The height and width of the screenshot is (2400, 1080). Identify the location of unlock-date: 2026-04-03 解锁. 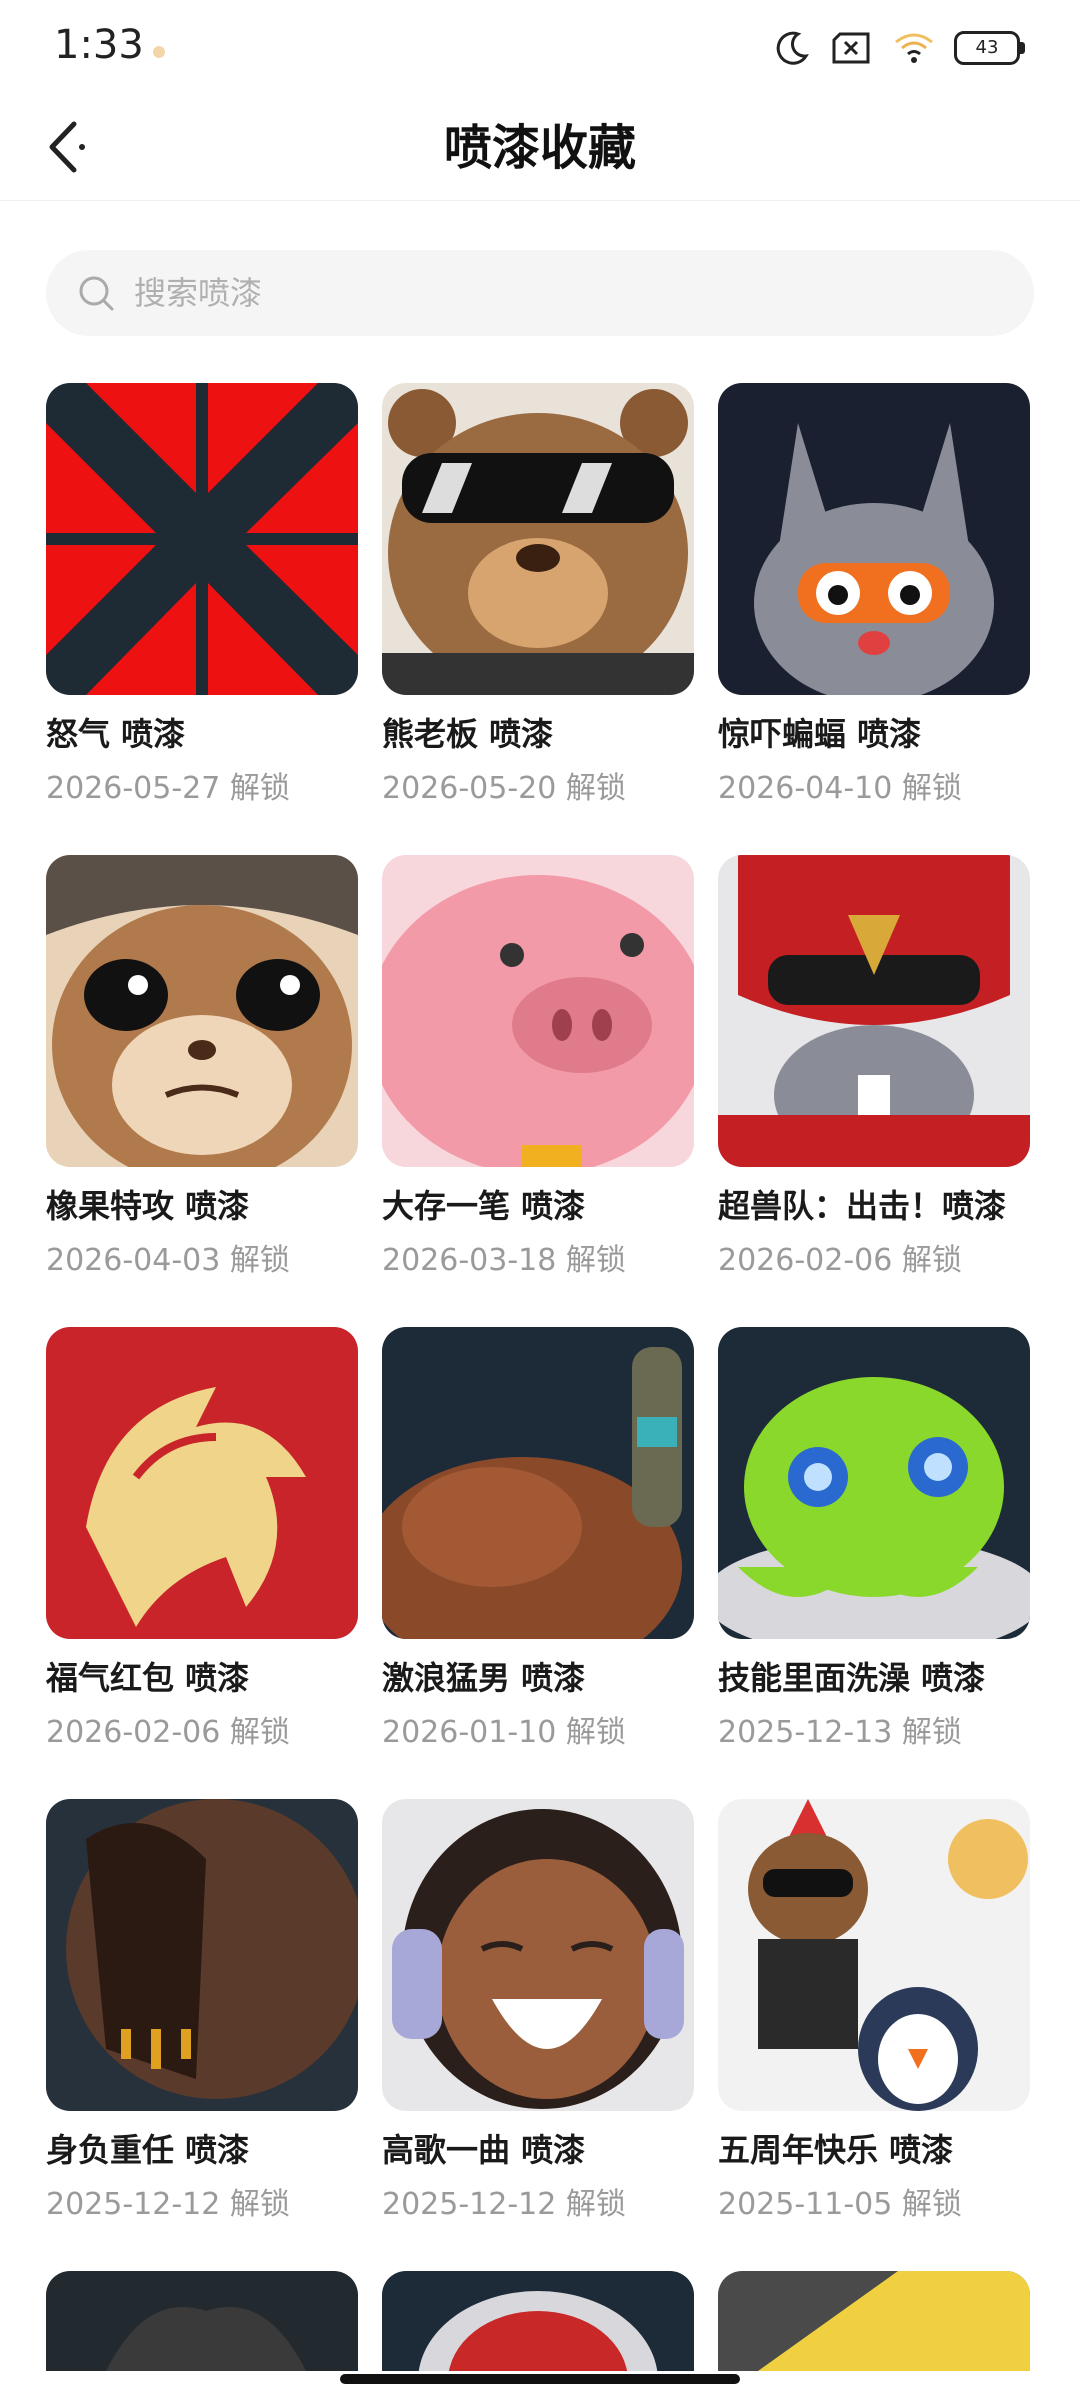
(168, 1260).